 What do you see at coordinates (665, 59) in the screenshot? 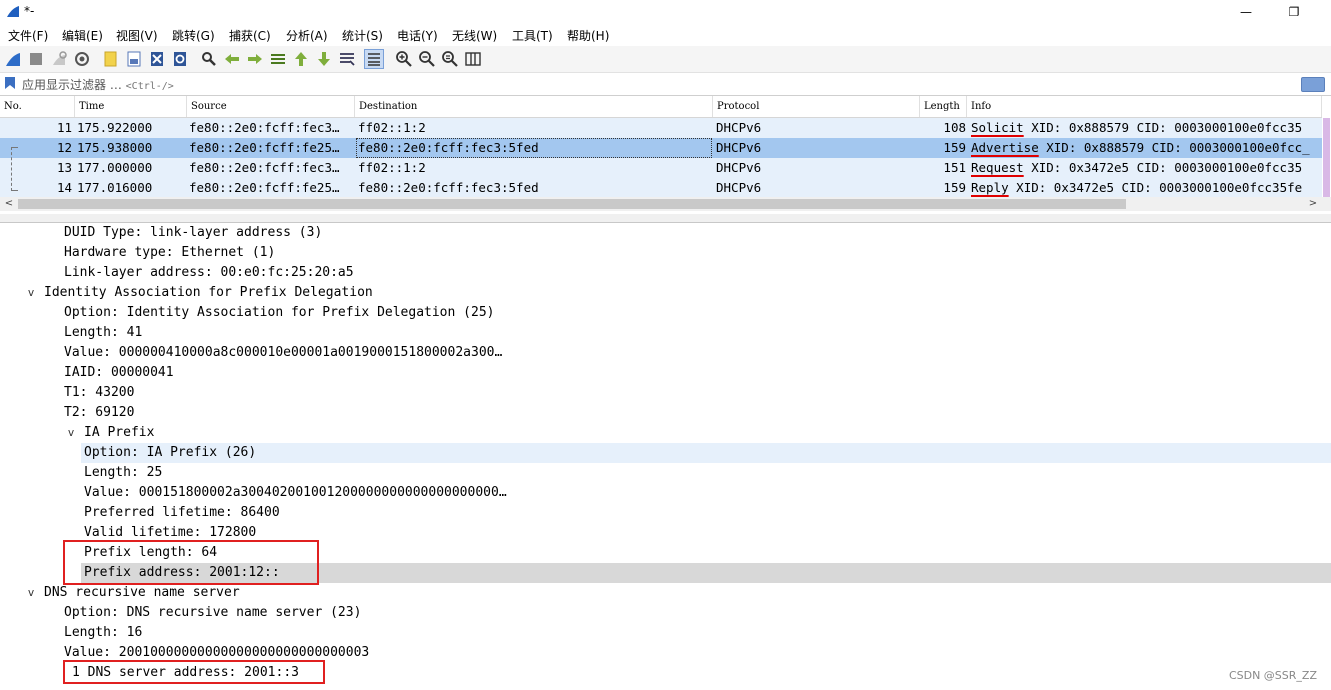
I see `main-toolbar` at bounding box center [665, 59].